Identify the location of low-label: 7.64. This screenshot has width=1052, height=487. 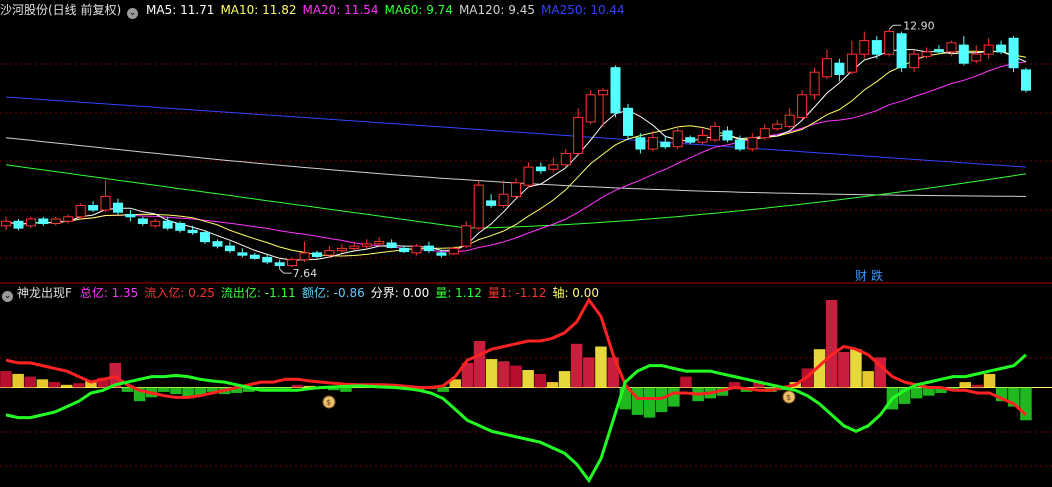
(305, 273).